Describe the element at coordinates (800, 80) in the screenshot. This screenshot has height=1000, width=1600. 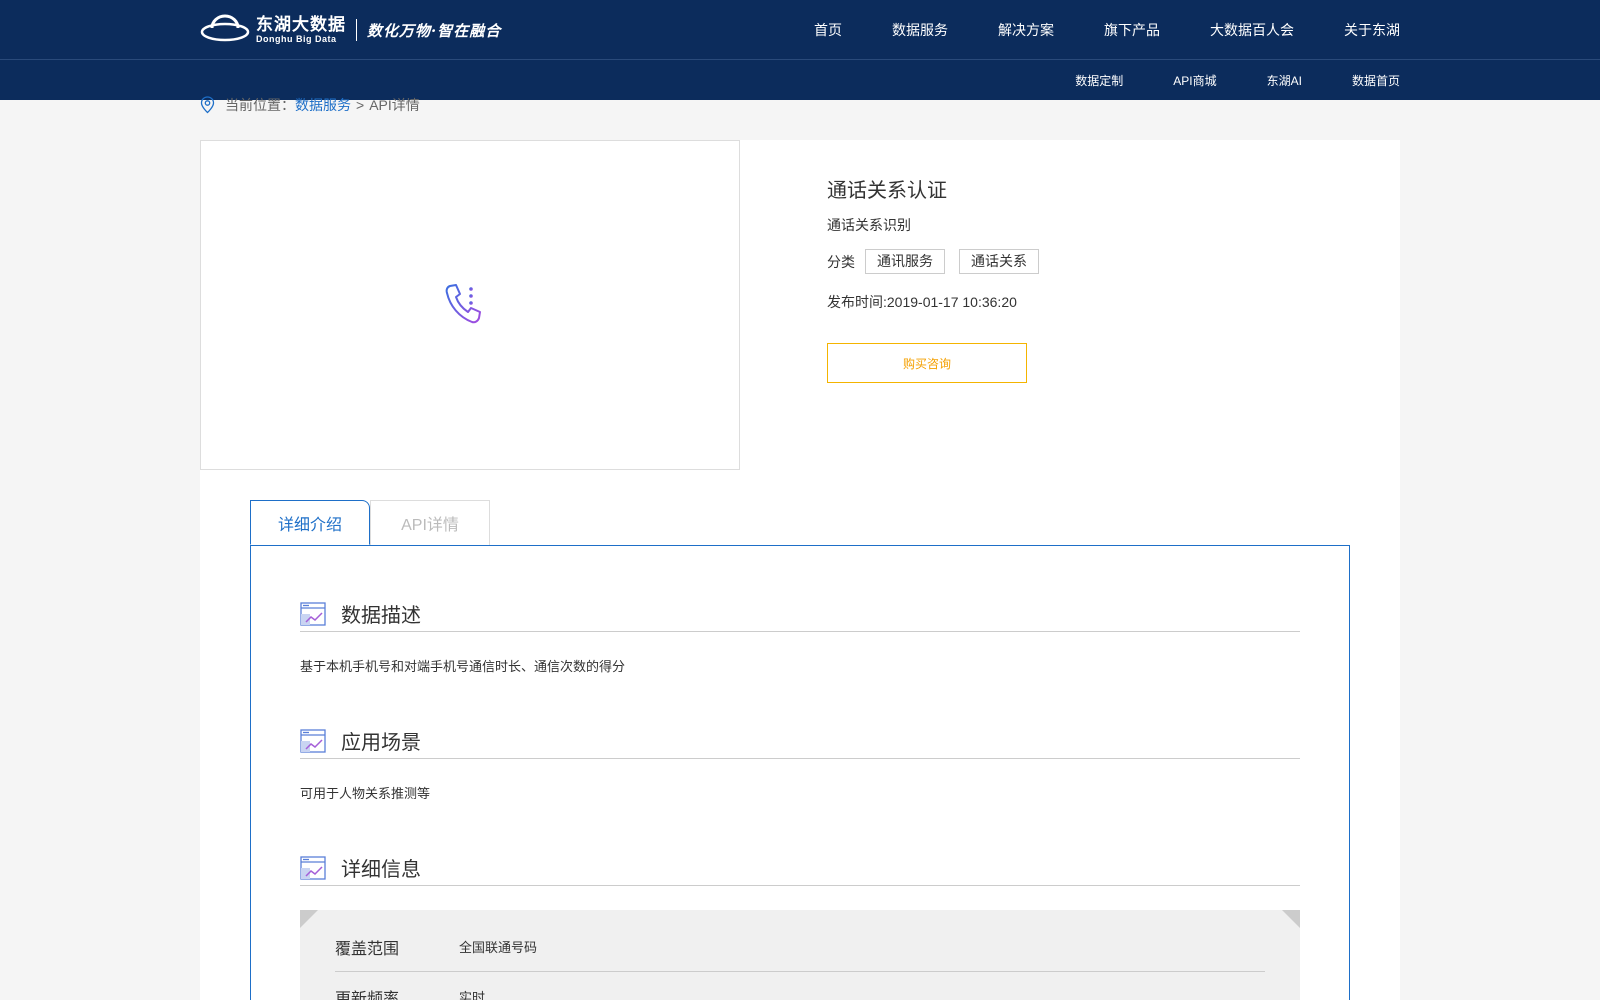
I see `sub-header: 数据定制 API商城 东湖AI 数据首页` at that location.